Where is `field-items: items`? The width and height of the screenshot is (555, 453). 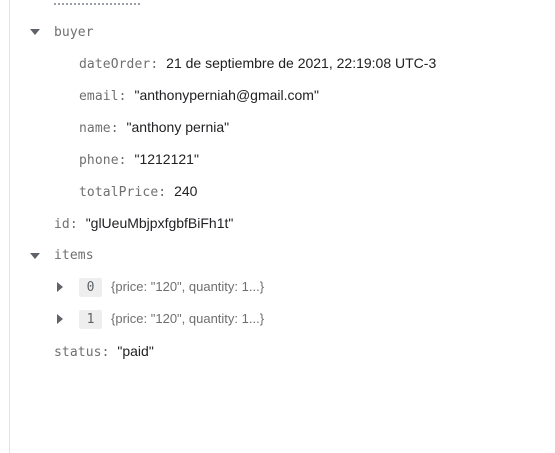 field-items: items is located at coordinates (74, 255).